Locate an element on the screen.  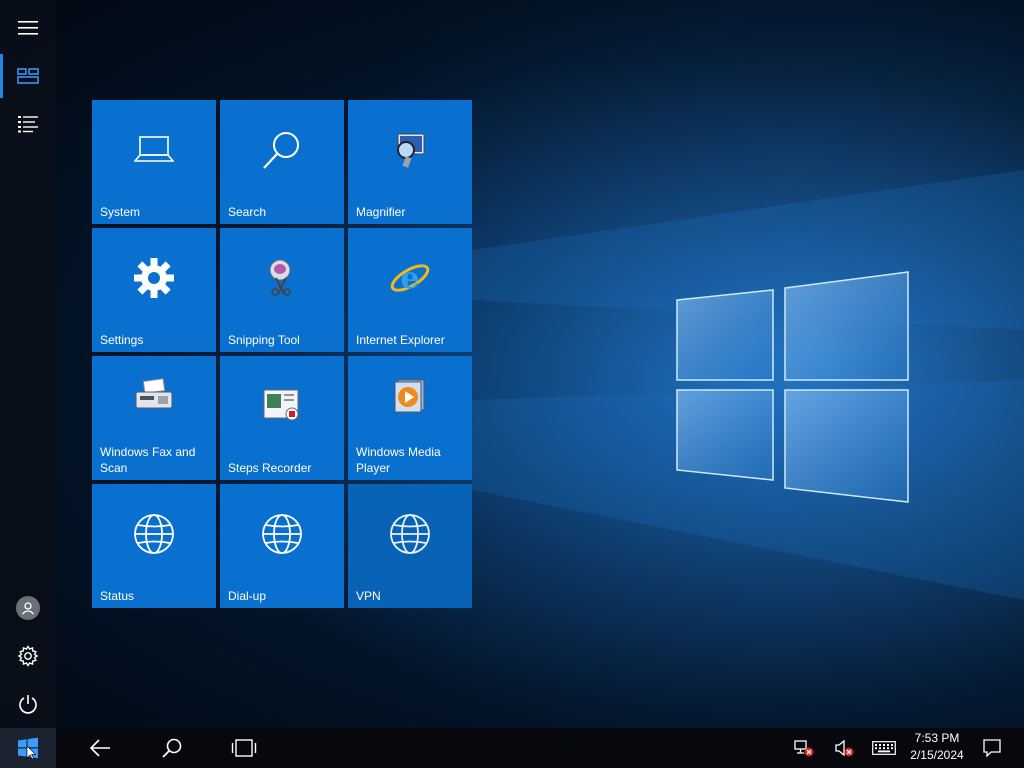
volume-button is located at coordinates (844, 748).